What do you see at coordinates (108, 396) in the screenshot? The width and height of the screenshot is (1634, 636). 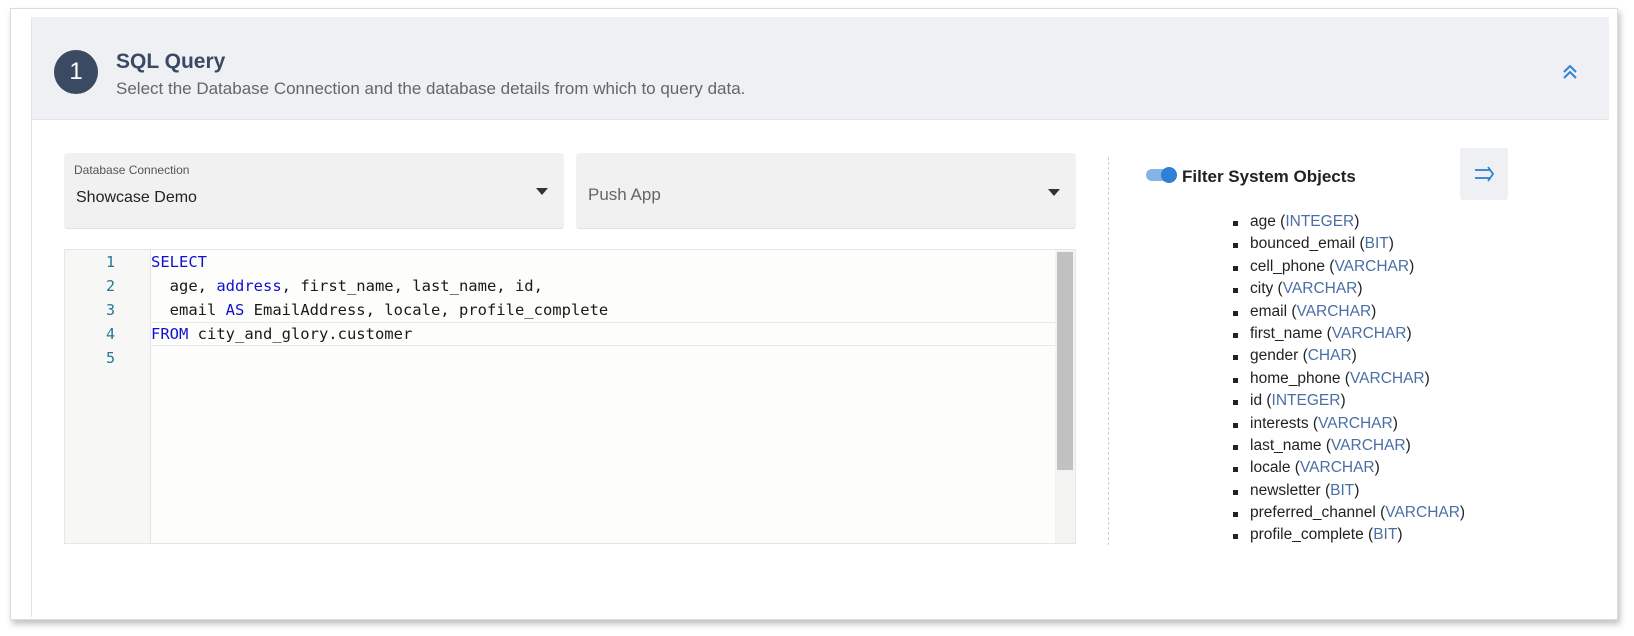 I see `line-number-gutter: 1 2 3 4 5` at bounding box center [108, 396].